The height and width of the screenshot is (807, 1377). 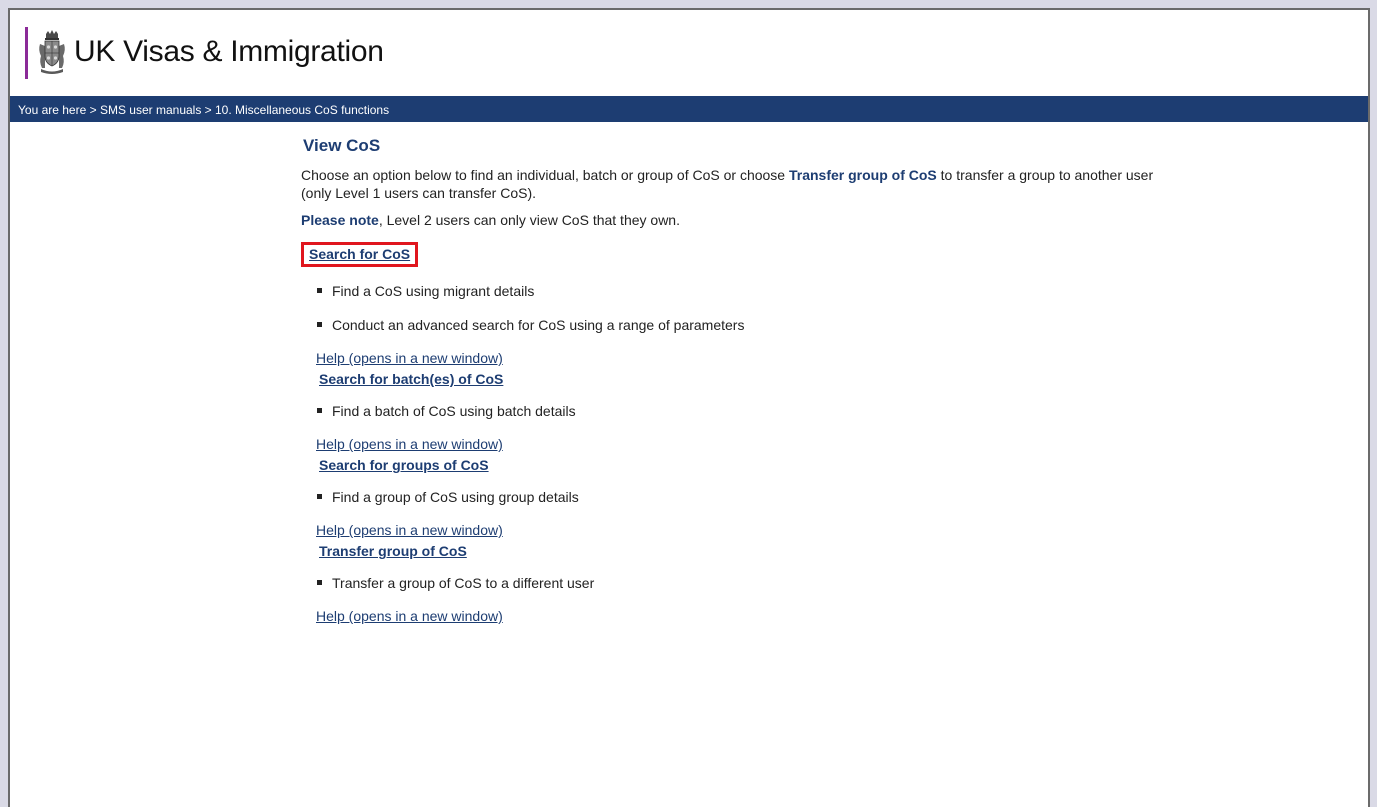 I want to click on transfer-group-link: Transfer group of CoS, so click(x=393, y=551).